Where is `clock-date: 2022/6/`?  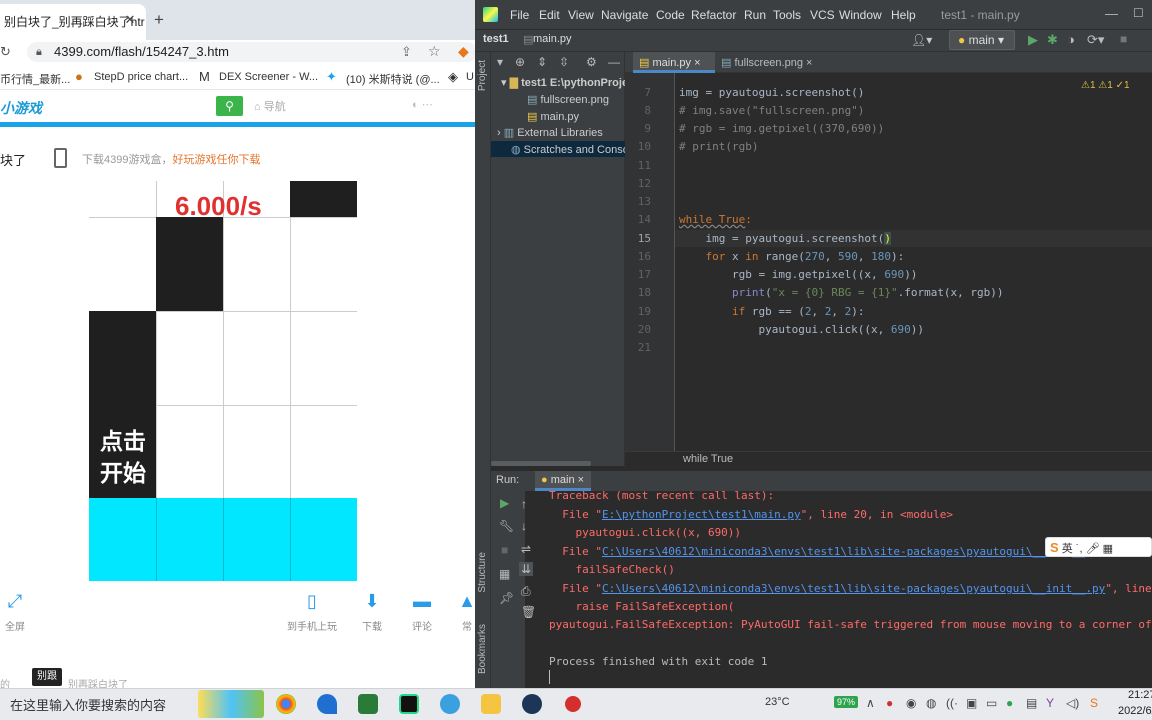 clock-date: 2022/6/ is located at coordinates (1135, 711).